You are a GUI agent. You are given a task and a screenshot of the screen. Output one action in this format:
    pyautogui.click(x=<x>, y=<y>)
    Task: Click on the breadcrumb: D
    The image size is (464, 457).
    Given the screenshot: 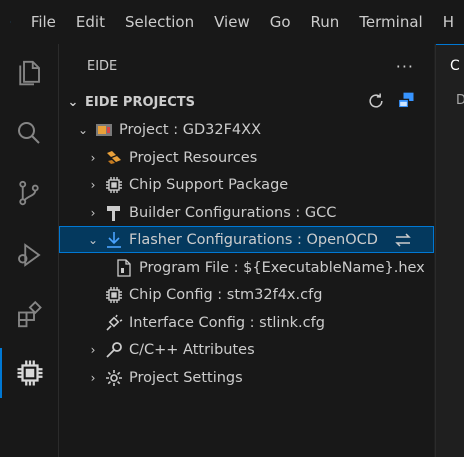 What is the action you would take?
    pyautogui.click(x=450, y=101)
    